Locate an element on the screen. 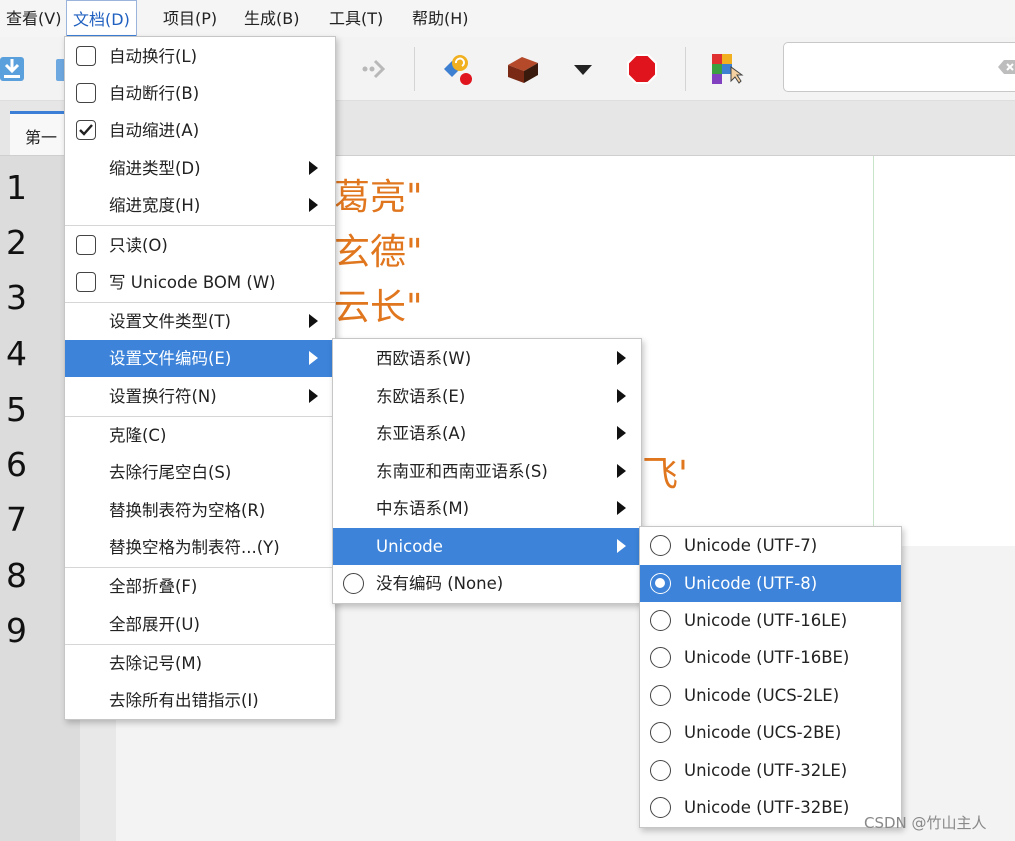 The image size is (1015, 841). menu-item-label: Unicode (UTF-7) is located at coordinates (751, 545).